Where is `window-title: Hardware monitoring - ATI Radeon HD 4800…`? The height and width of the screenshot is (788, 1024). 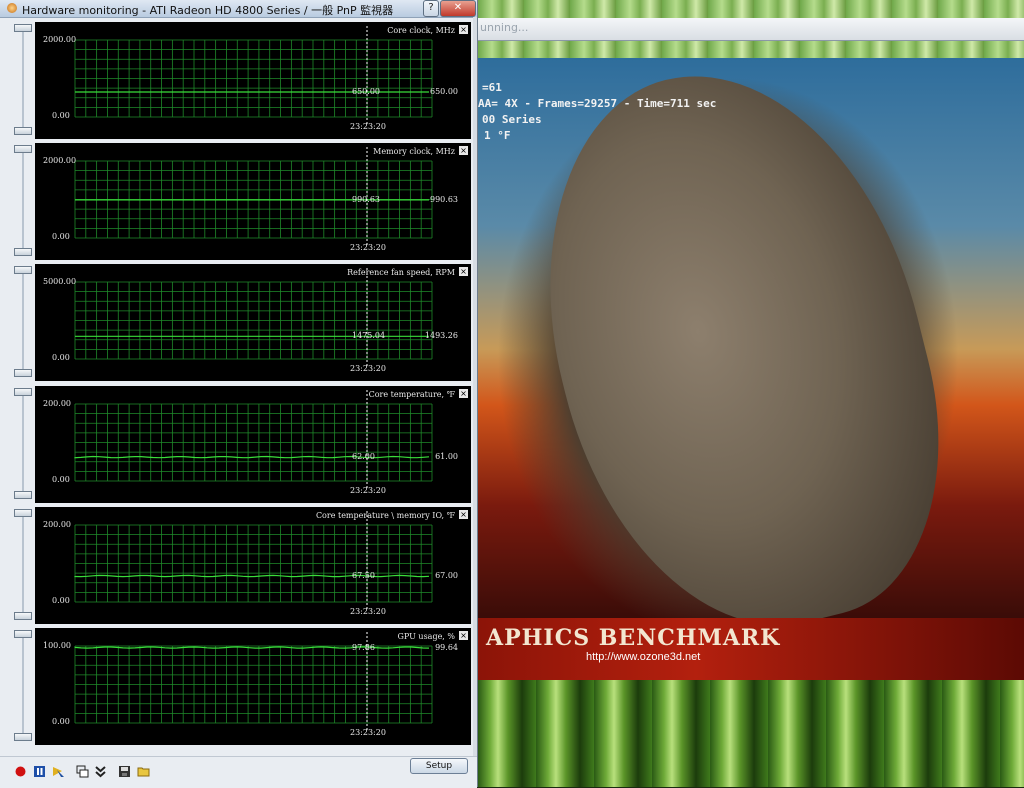 window-title: Hardware monitoring - ATI Radeon HD 4800… is located at coordinates (208, 10).